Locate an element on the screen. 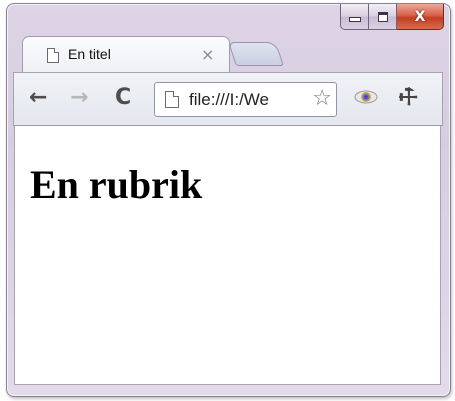 The image size is (455, 401). close-icon: X is located at coordinates (420, 16).